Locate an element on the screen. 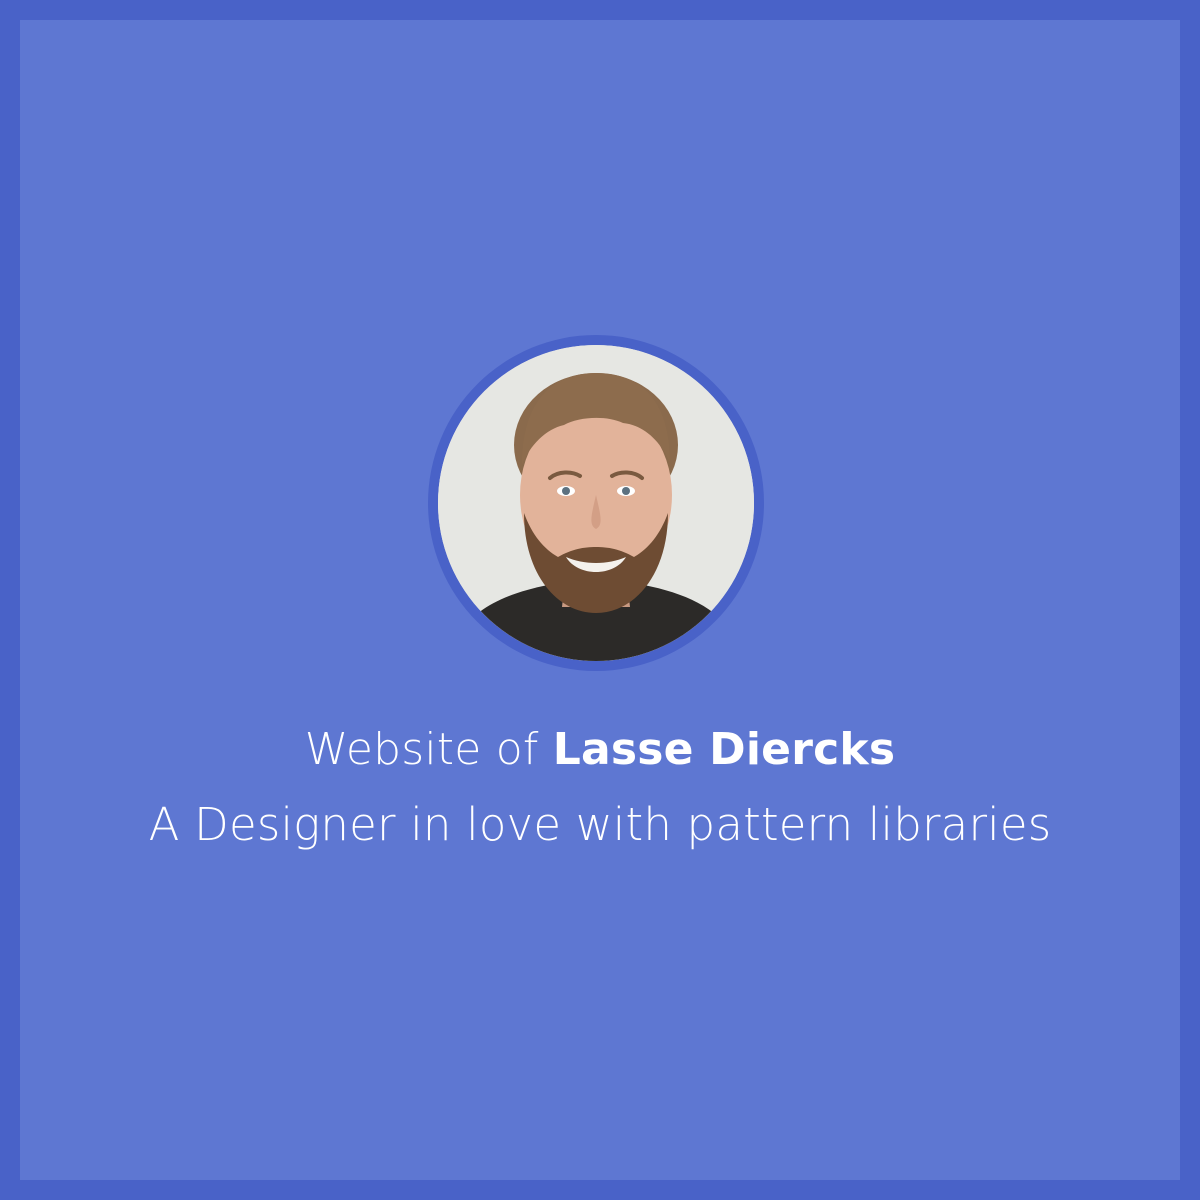 This screenshot has height=1200, width=1200. avatar-ring is located at coordinates (596, 503).